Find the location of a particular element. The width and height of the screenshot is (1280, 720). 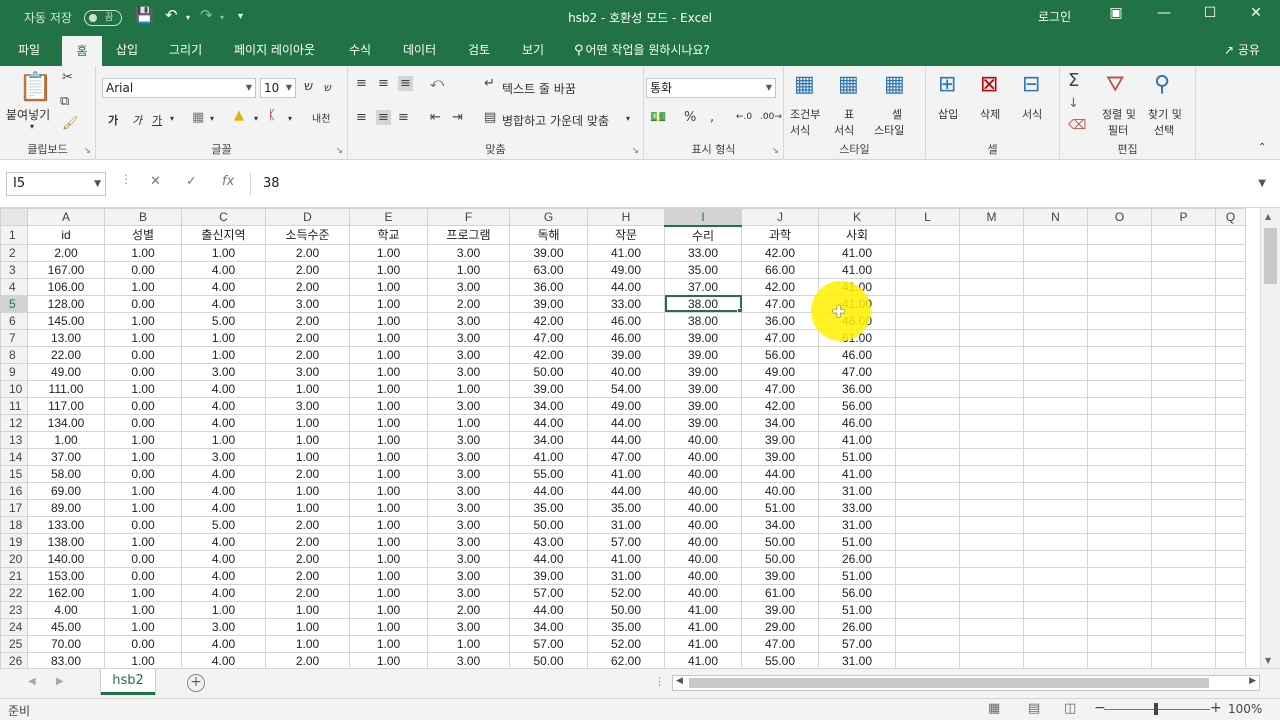

row-header: 25 is located at coordinates (14, 643).